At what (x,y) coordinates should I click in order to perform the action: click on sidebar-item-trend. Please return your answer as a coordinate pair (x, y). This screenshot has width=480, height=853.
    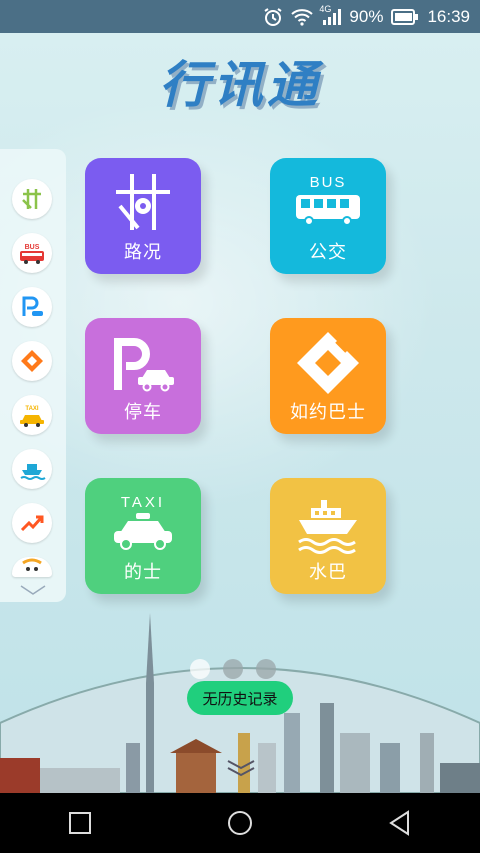
    Looking at the image, I should click on (32, 523).